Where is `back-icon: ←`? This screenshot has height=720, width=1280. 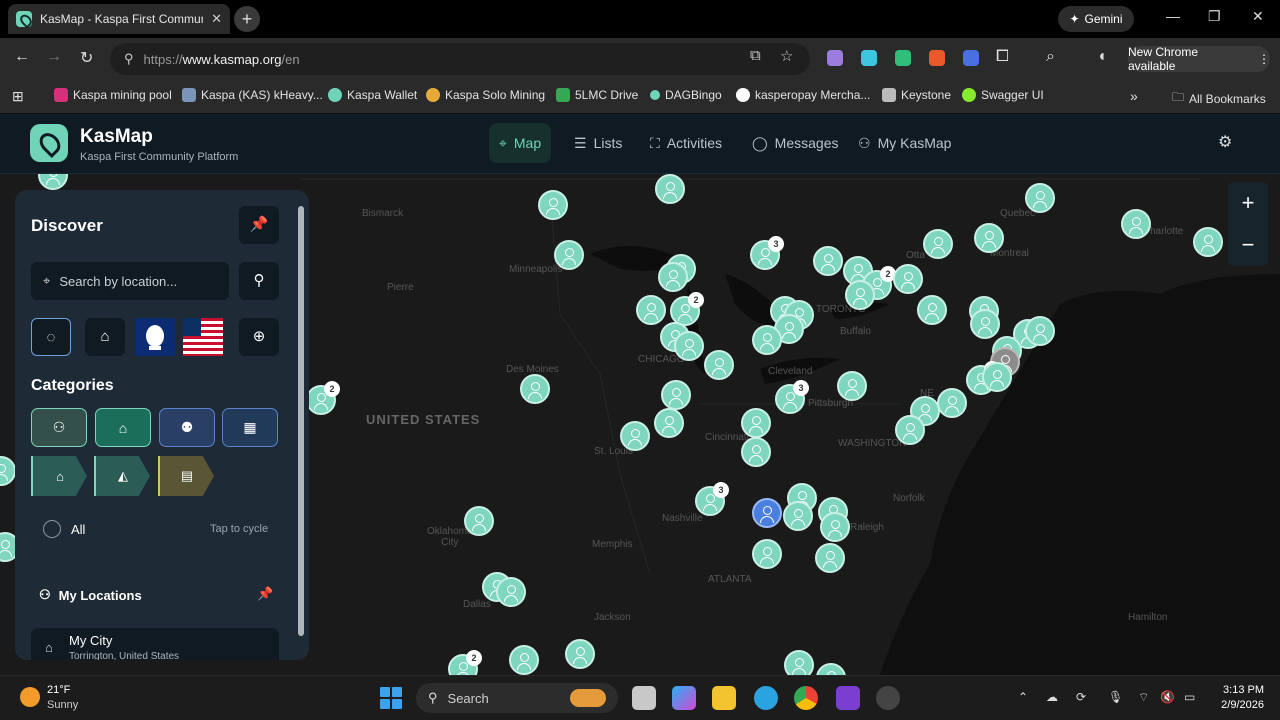 back-icon: ← is located at coordinates (22, 57).